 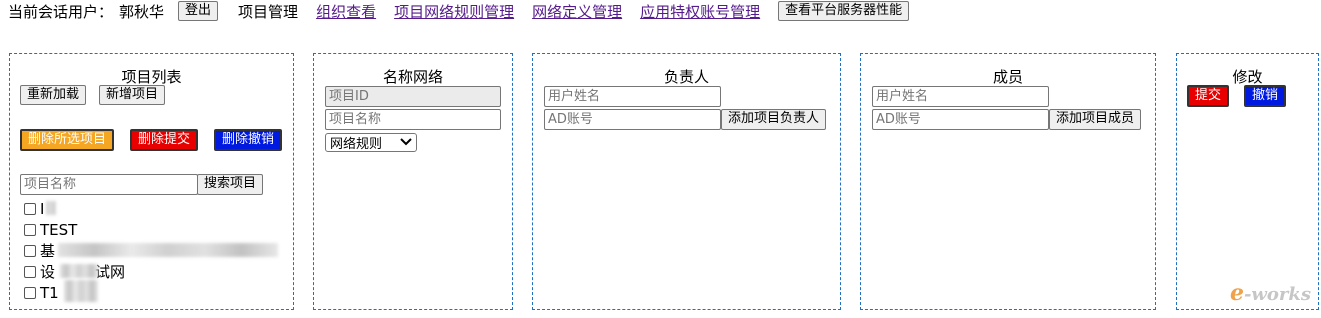 I want to click on add-member-button: 添加项目成员, so click(x=1095, y=119).